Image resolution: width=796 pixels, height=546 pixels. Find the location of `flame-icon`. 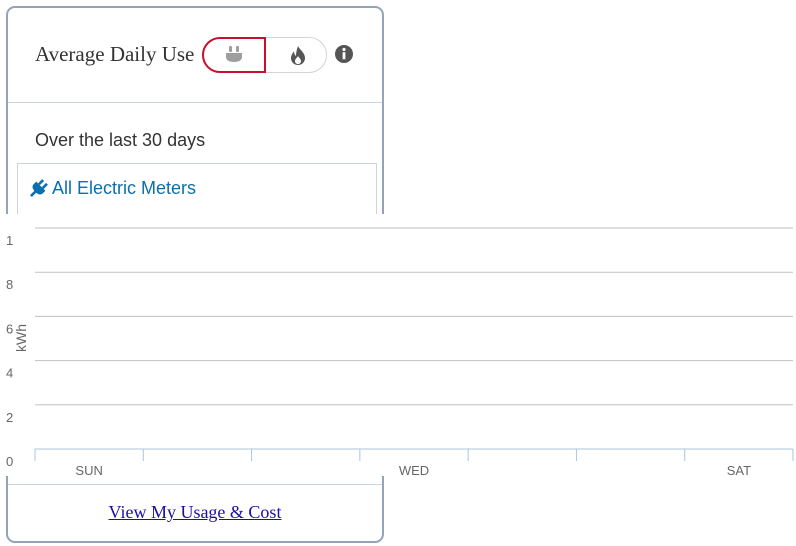

flame-icon is located at coordinates (297, 55).